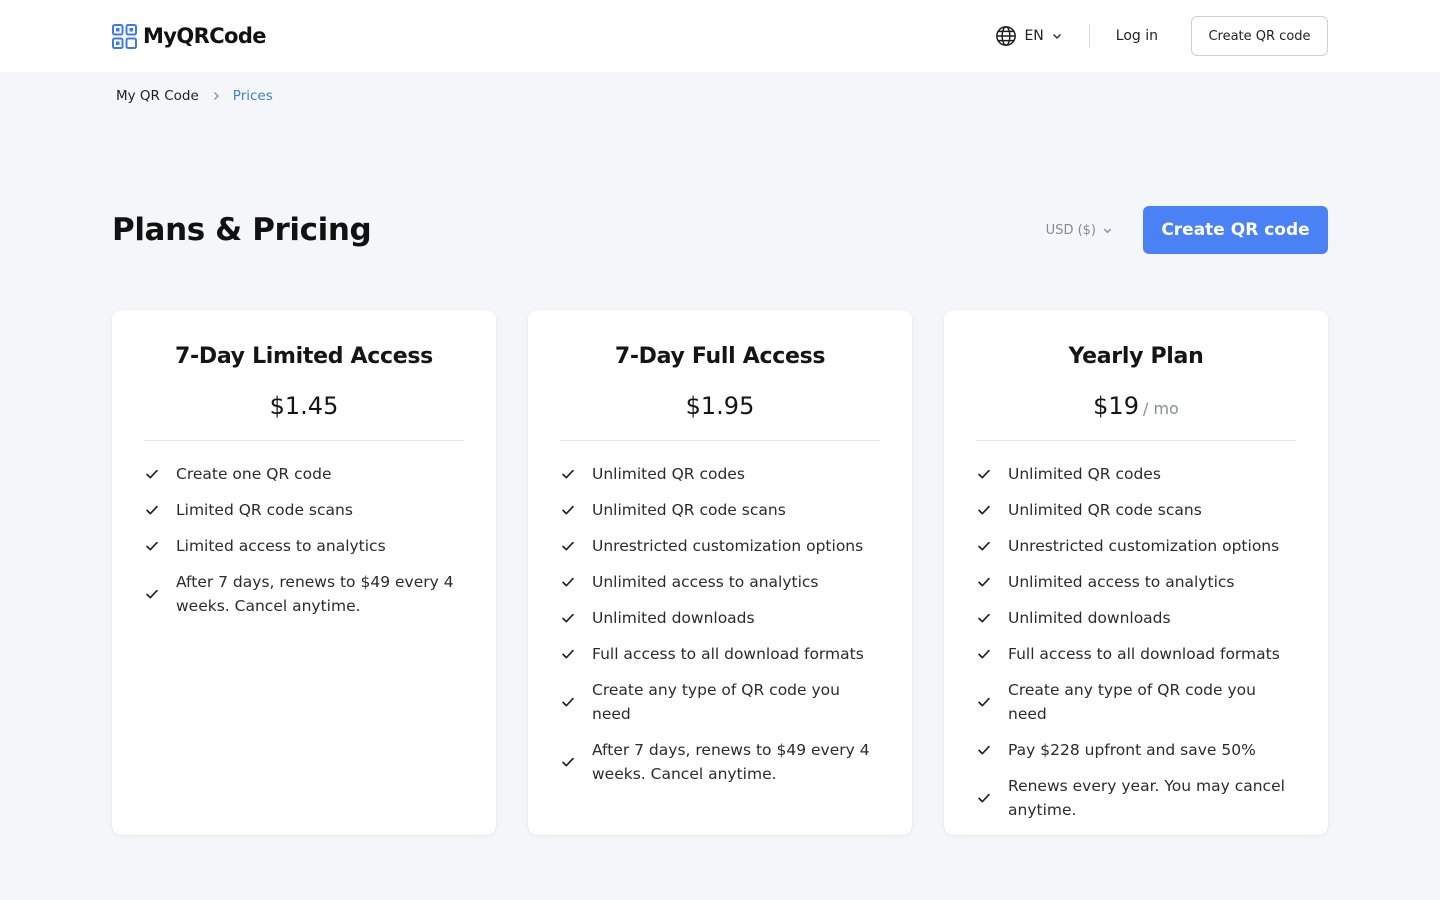 Image resolution: width=1440 pixels, height=900 pixels. I want to click on plan-price: $1.95, so click(720, 406).